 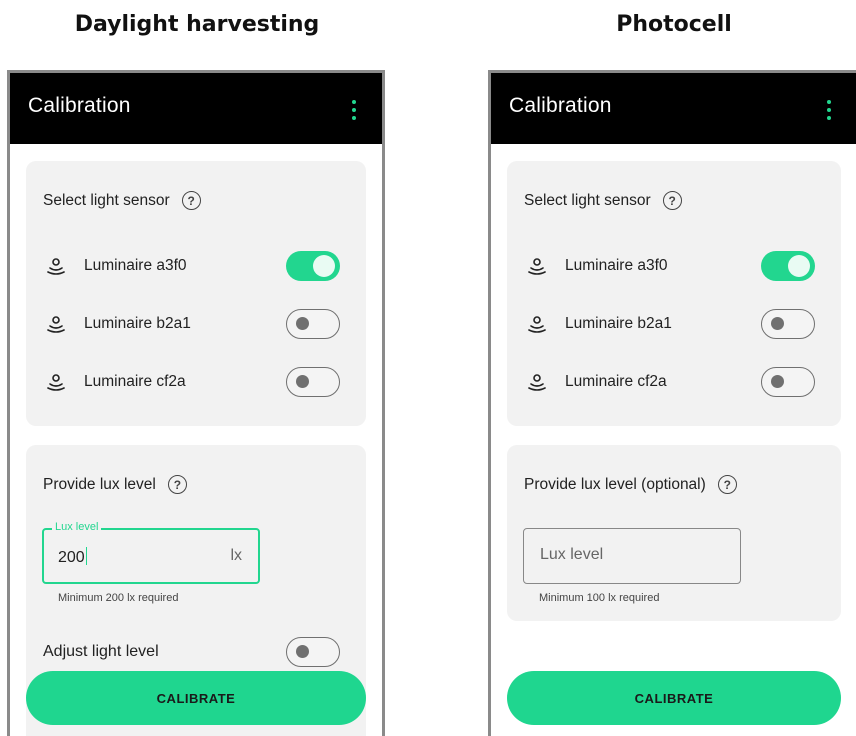 What do you see at coordinates (151, 552) in the screenshot?
I see `lux-level-input: Lux level 200 lx` at bounding box center [151, 552].